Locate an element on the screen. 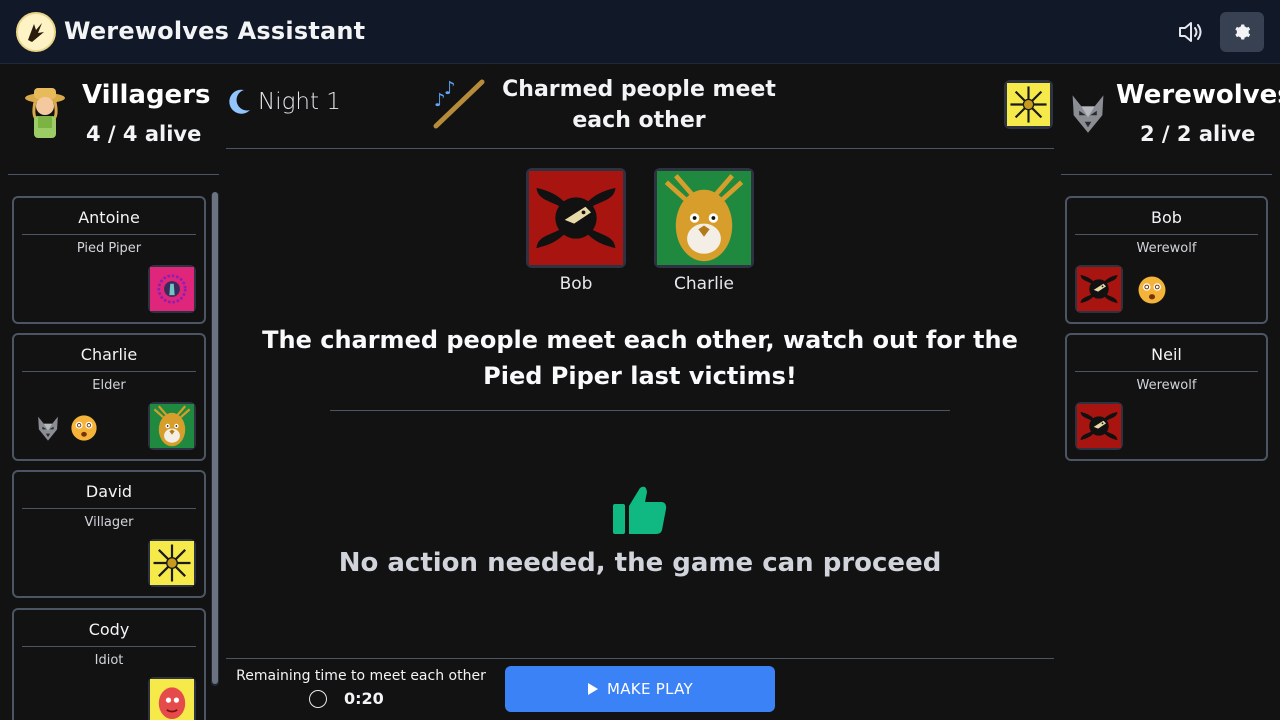  villagers-alive-count: 4 / 4 alive is located at coordinates (144, 134).